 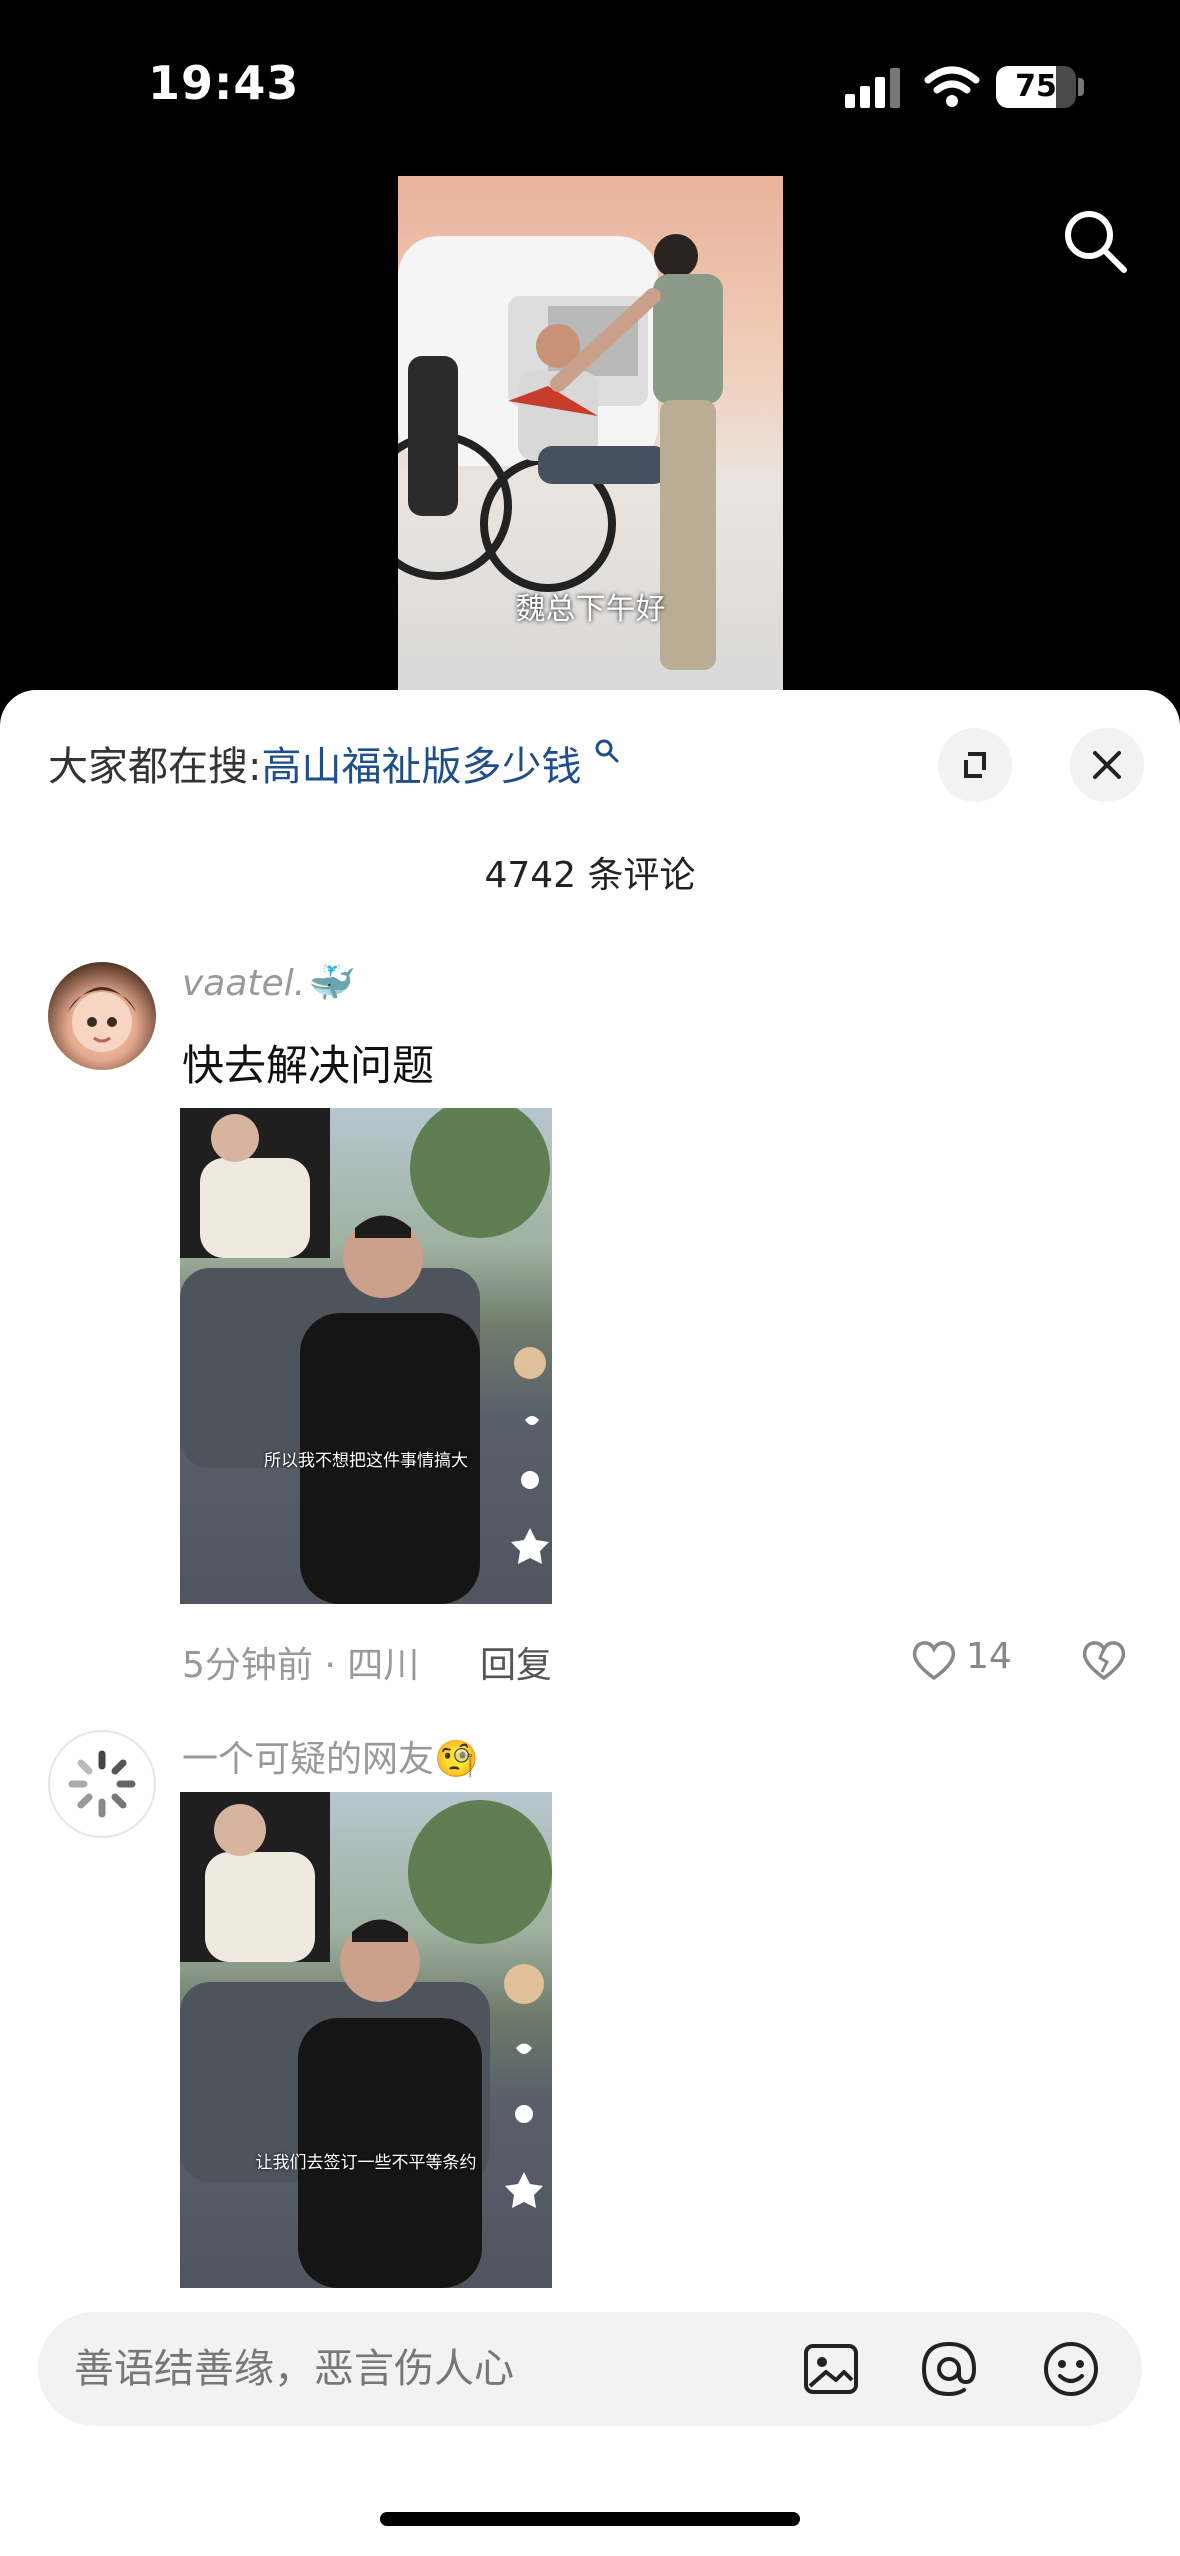 I want to click on username-text: vaatel., so click(x=244, y=983).